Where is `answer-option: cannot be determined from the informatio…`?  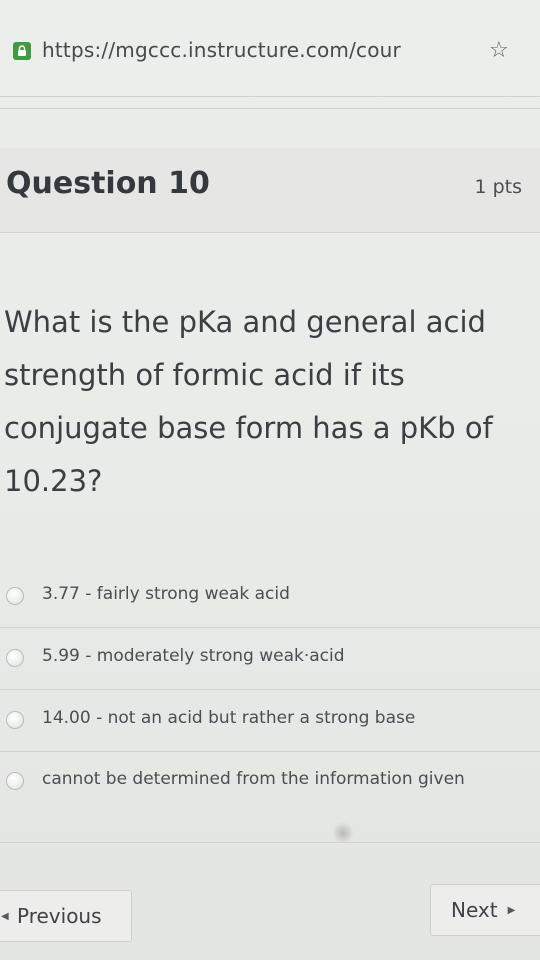
answer-option: cannot be determined from the informatio… is located at coordinates (270, 782).